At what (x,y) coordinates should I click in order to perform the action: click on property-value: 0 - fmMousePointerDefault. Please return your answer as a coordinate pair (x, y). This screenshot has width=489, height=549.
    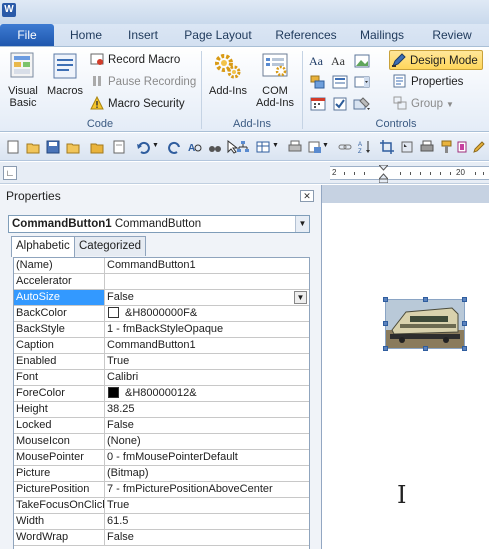
    Looking at the image, I should click on (207, 457).